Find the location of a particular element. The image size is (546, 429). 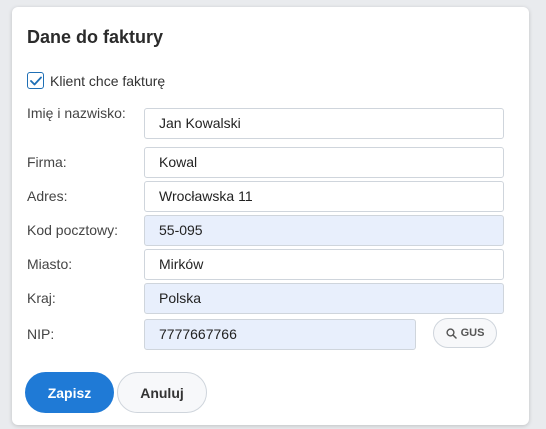

nip-label: NIP: is located at coordinates (41, 334).